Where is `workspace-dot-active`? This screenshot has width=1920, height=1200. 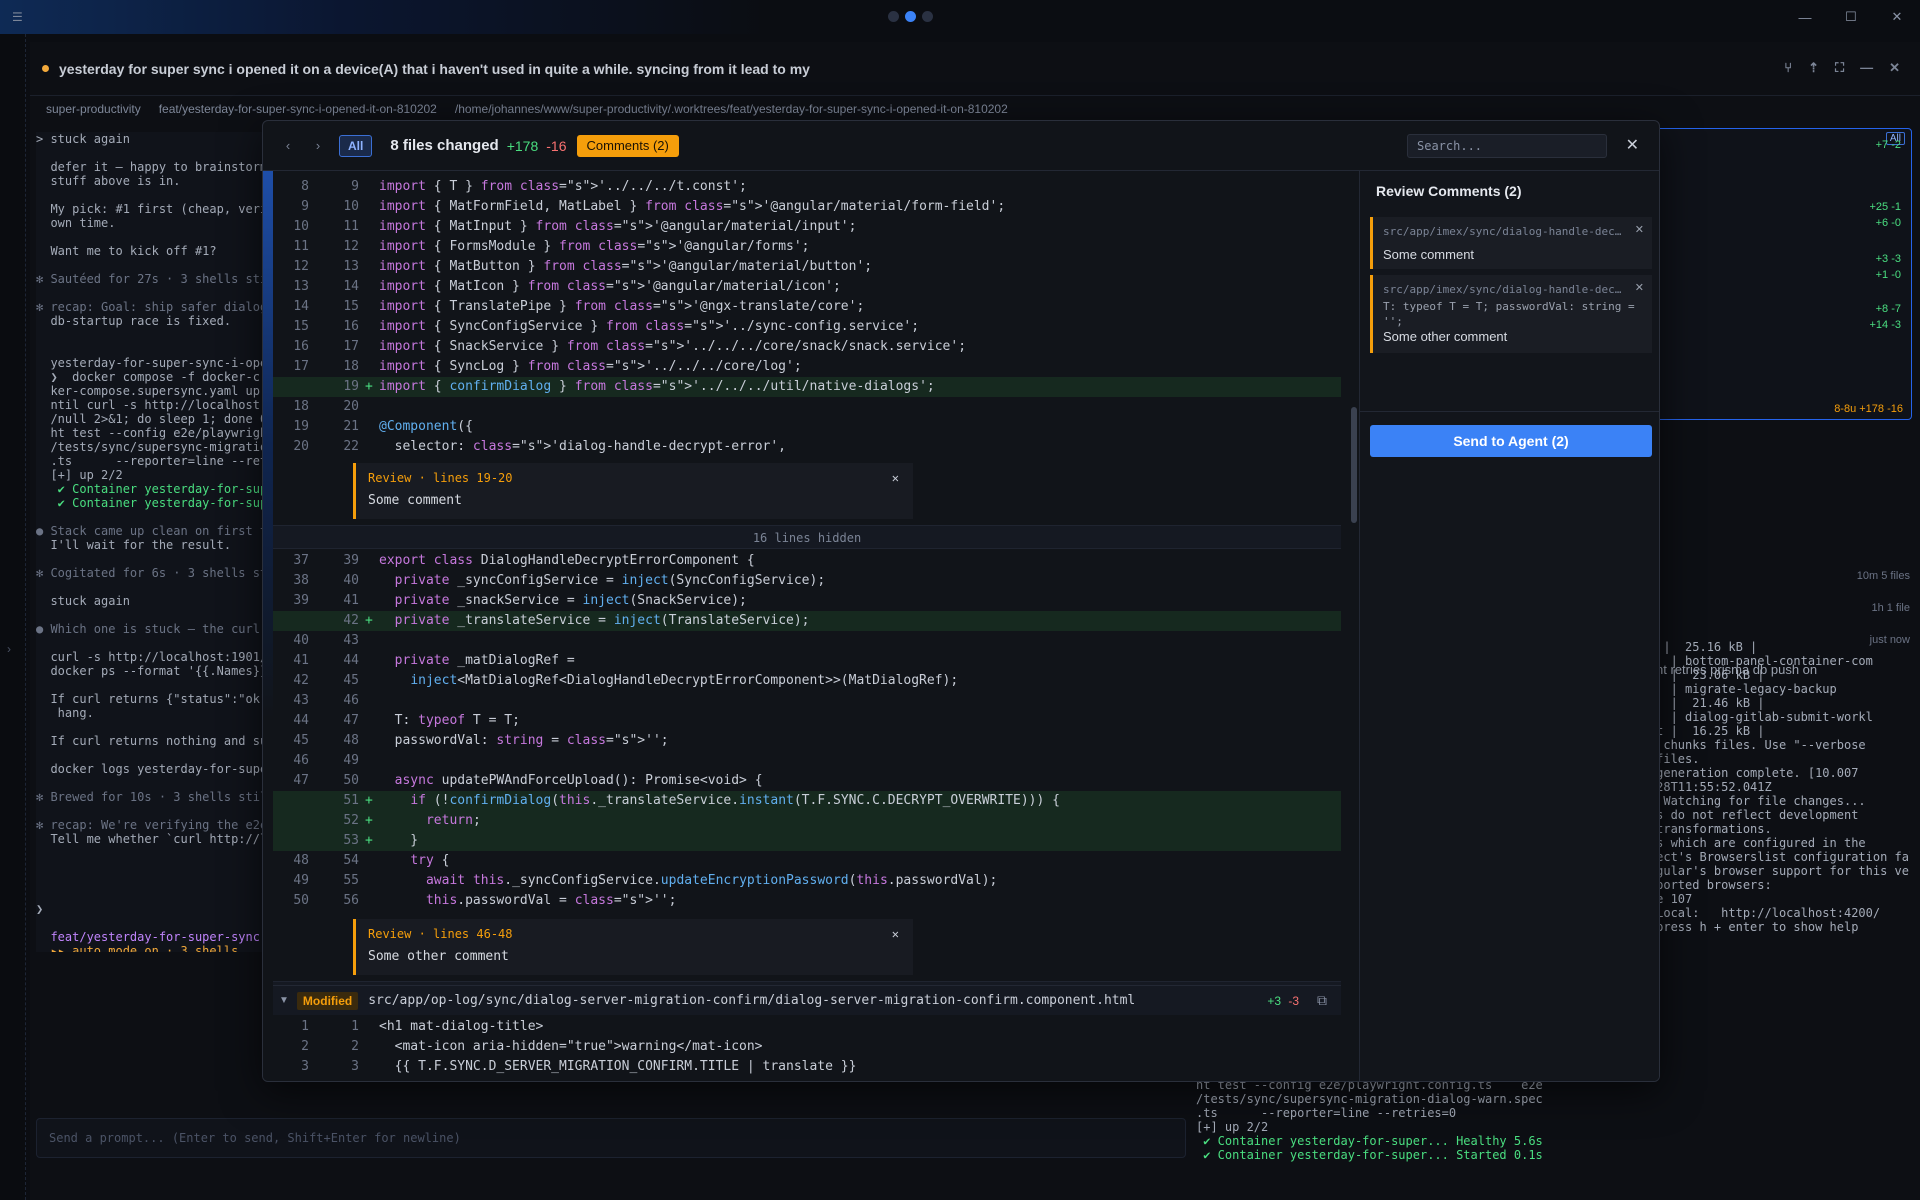 workspace-dot-active is located at coordinates (910, 16).